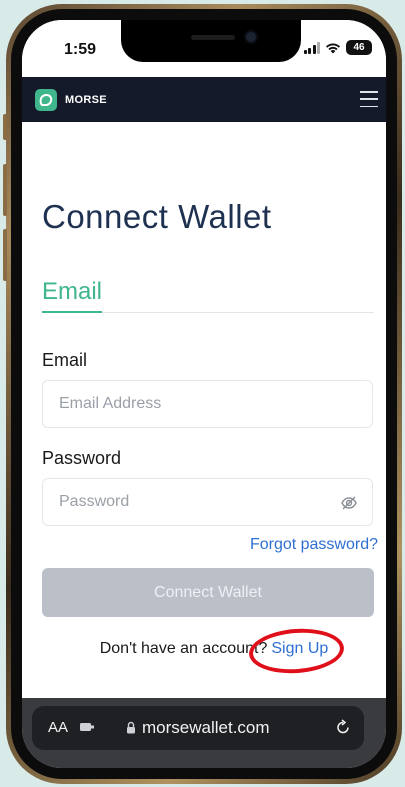 The height and width of the screenshot is (787, 405). I want to click on email-label: Email, so click(65, 360).